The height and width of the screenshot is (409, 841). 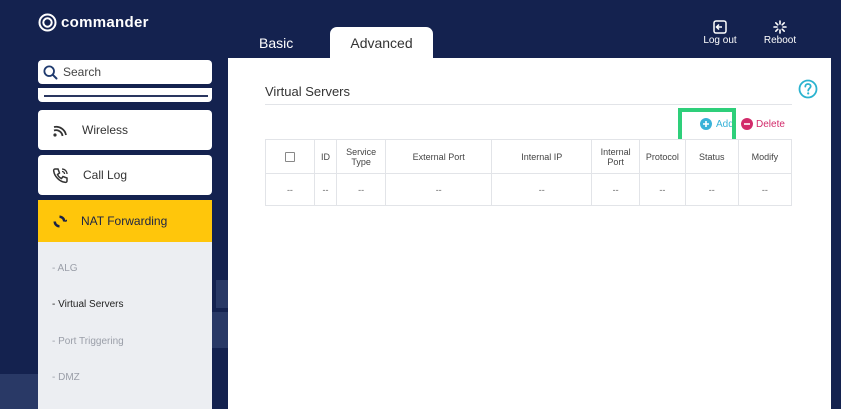 What do you see at coordinates (325, 156) in the screenshot?
I see `column-header: ID` at bounding box center [325, 156].